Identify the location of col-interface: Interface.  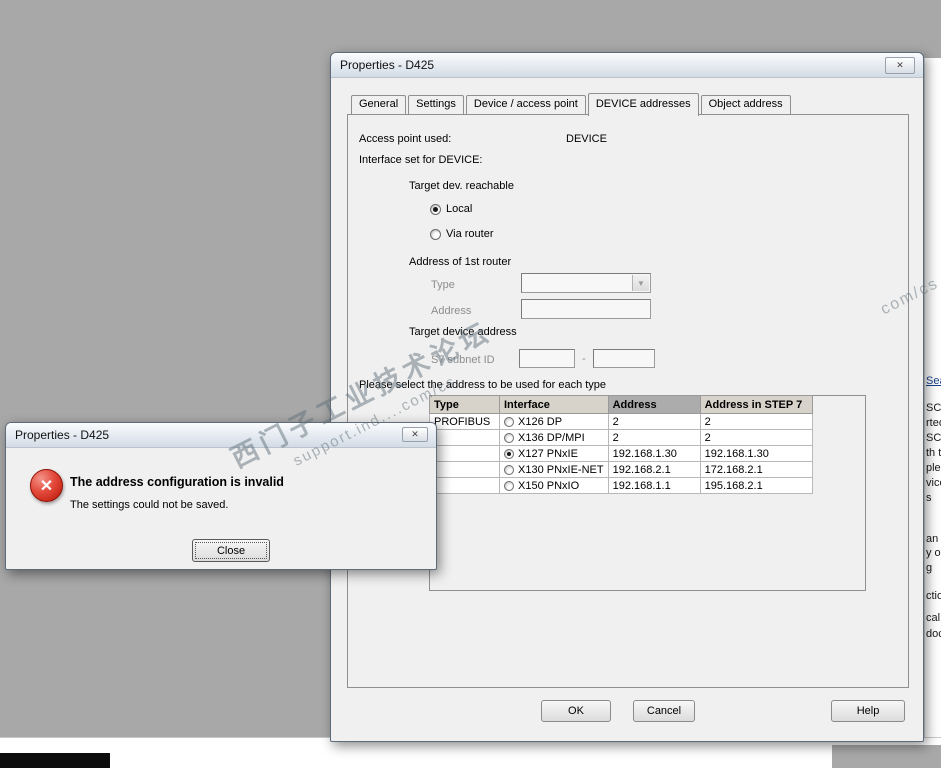
(554, 404).